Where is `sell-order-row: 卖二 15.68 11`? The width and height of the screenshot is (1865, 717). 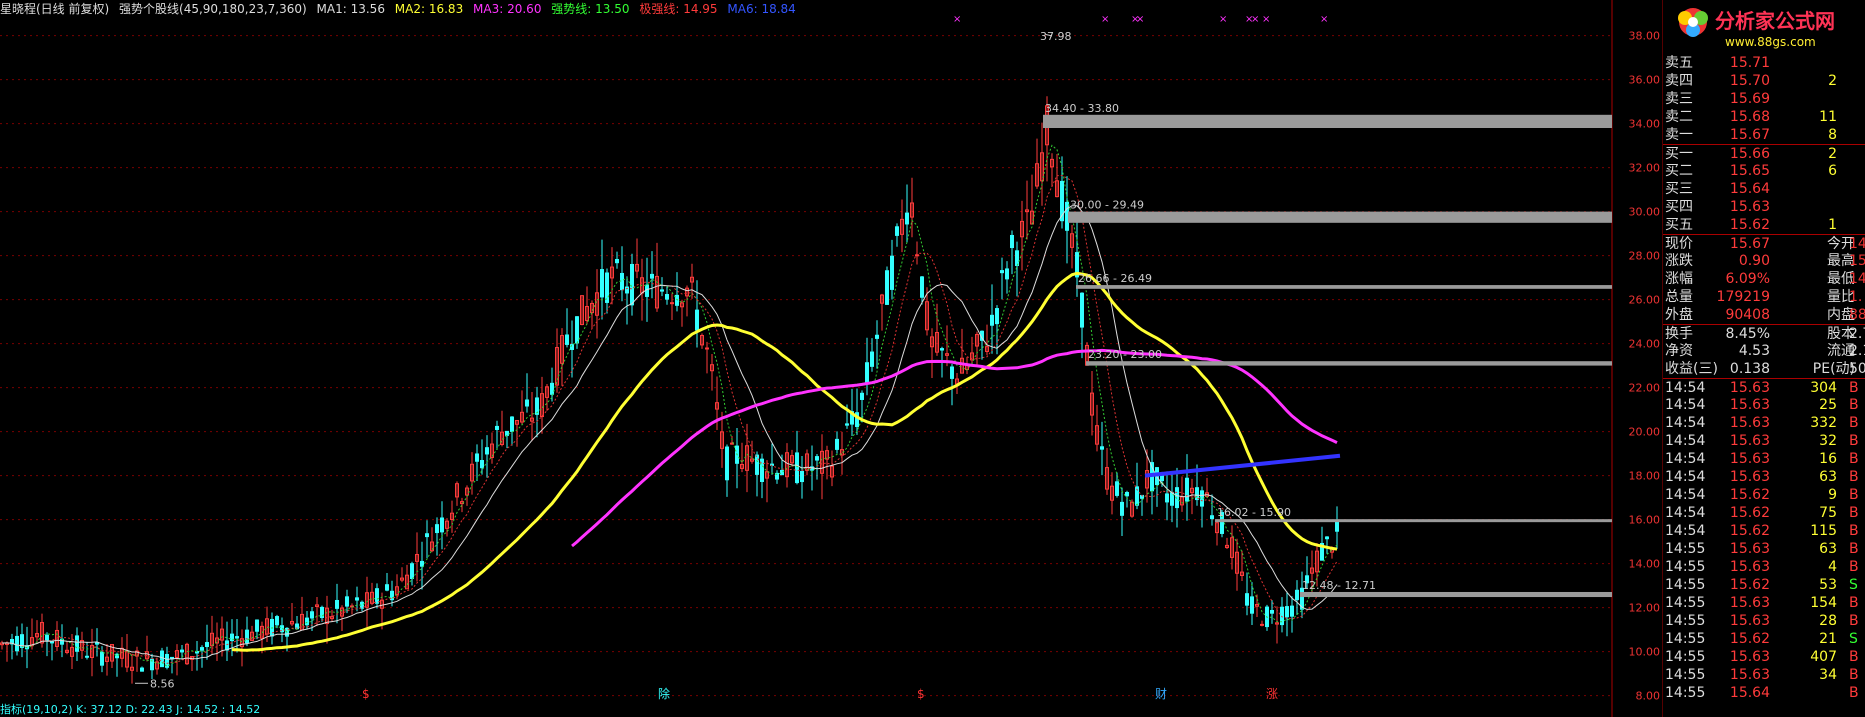 sell-order-row: 卖二 15.68 11 is located at coordinates (1764, 117).